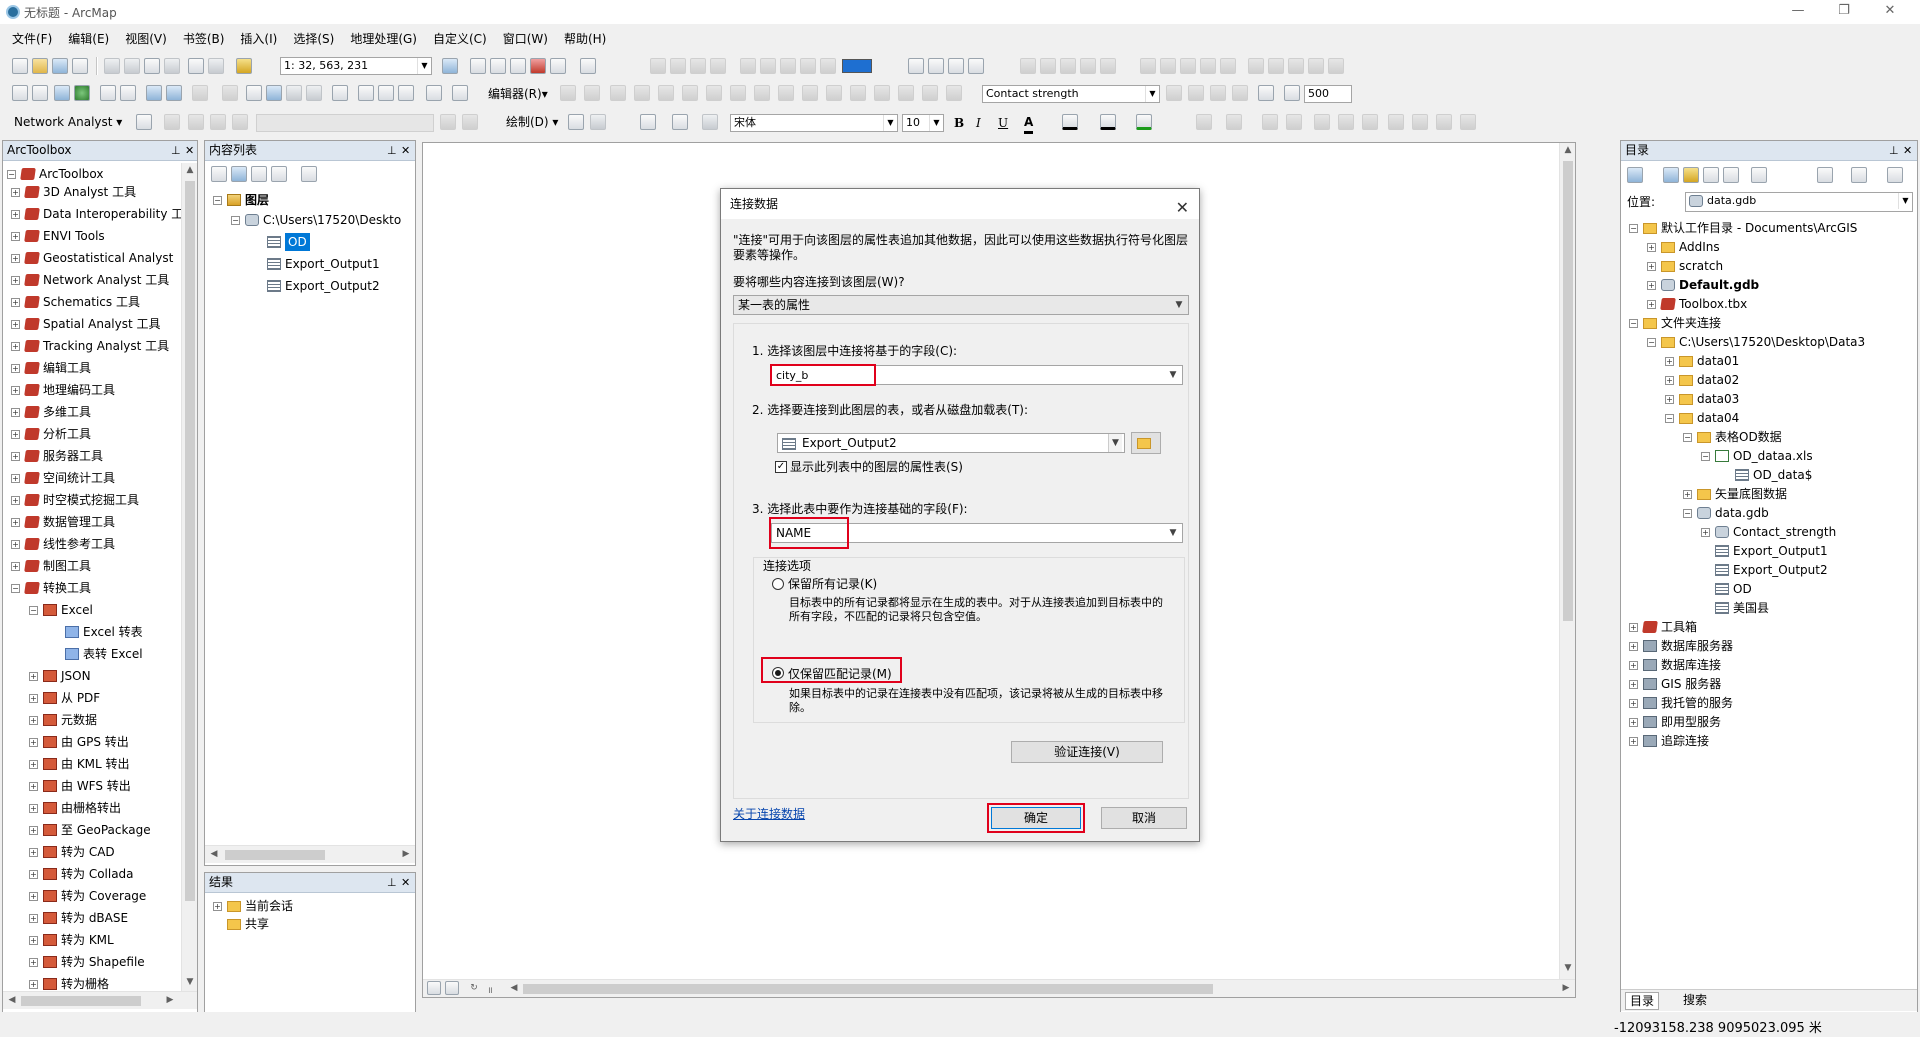 This screenshot has height=1037, width=1920. I want to click on forward-icon, so click(1671, 175).